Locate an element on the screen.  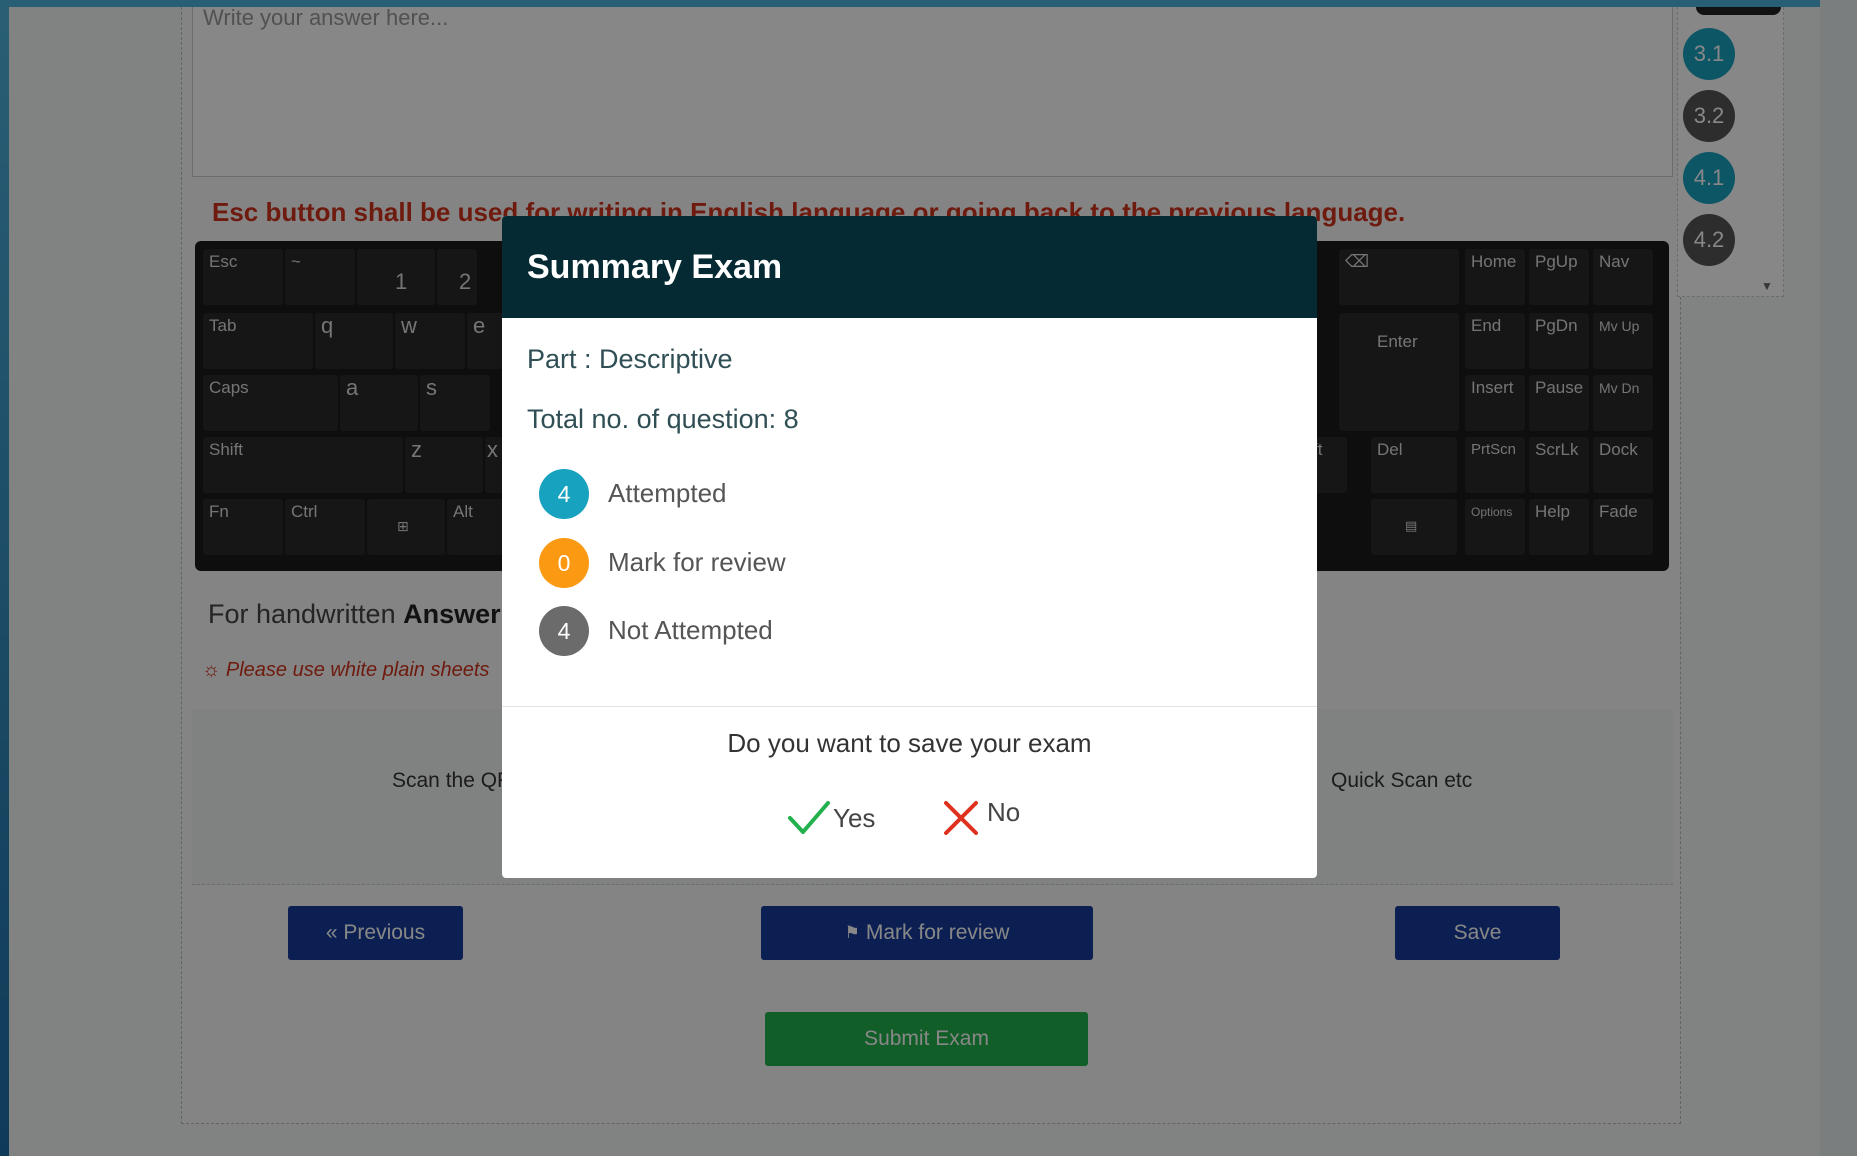
check-icon is located at coordinates (809, 817).